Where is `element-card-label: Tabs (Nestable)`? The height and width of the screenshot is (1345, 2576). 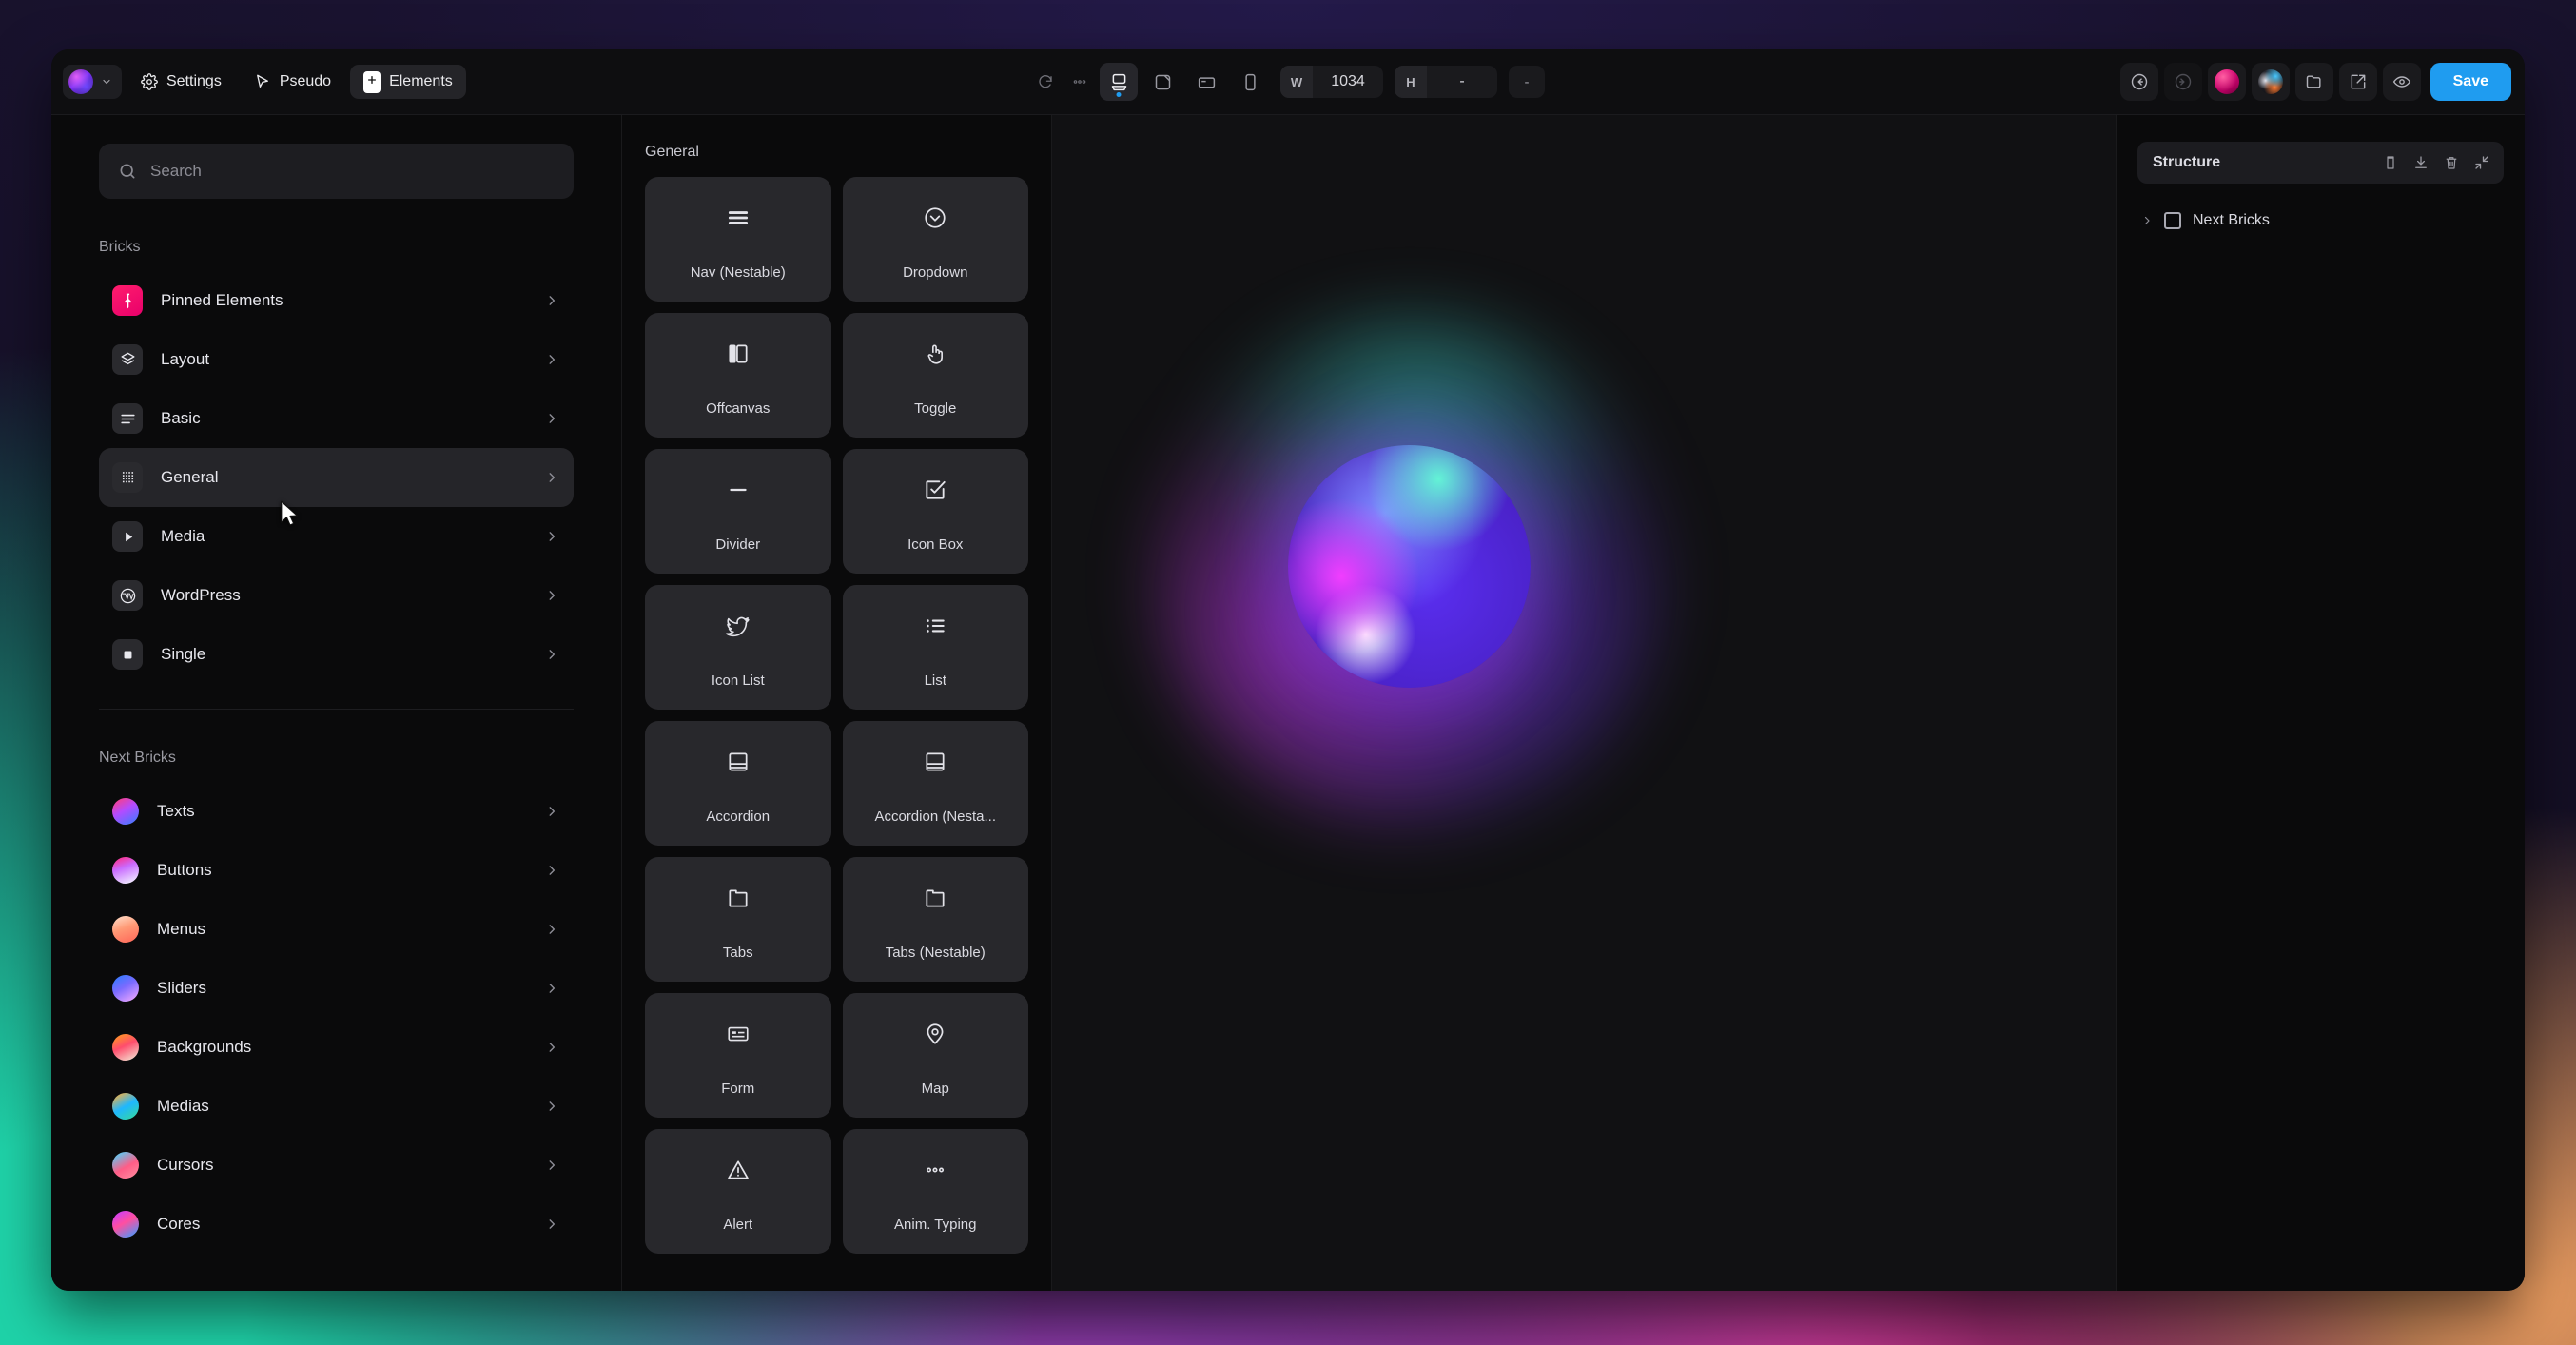 element-card-label: Tabs (Nestable) is located at coordinates (936, 953).